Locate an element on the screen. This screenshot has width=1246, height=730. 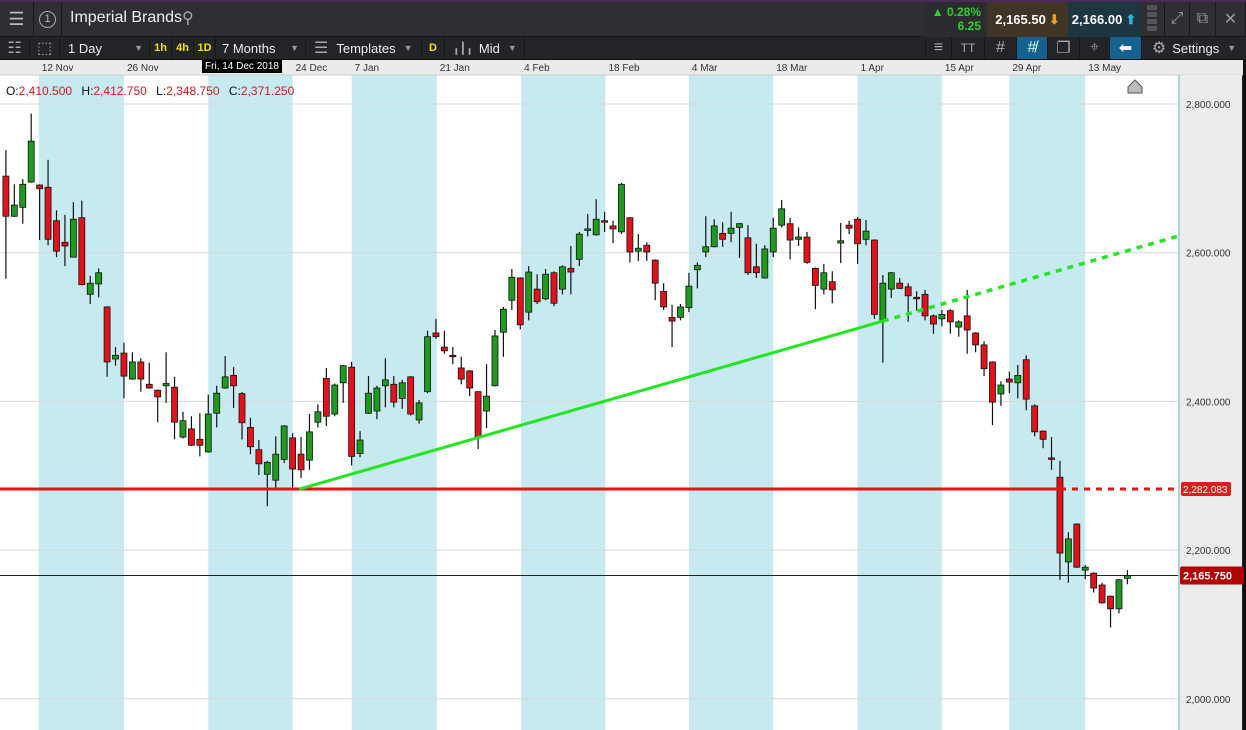
close-icon: ✕ is located at coordinates (1231, 19).